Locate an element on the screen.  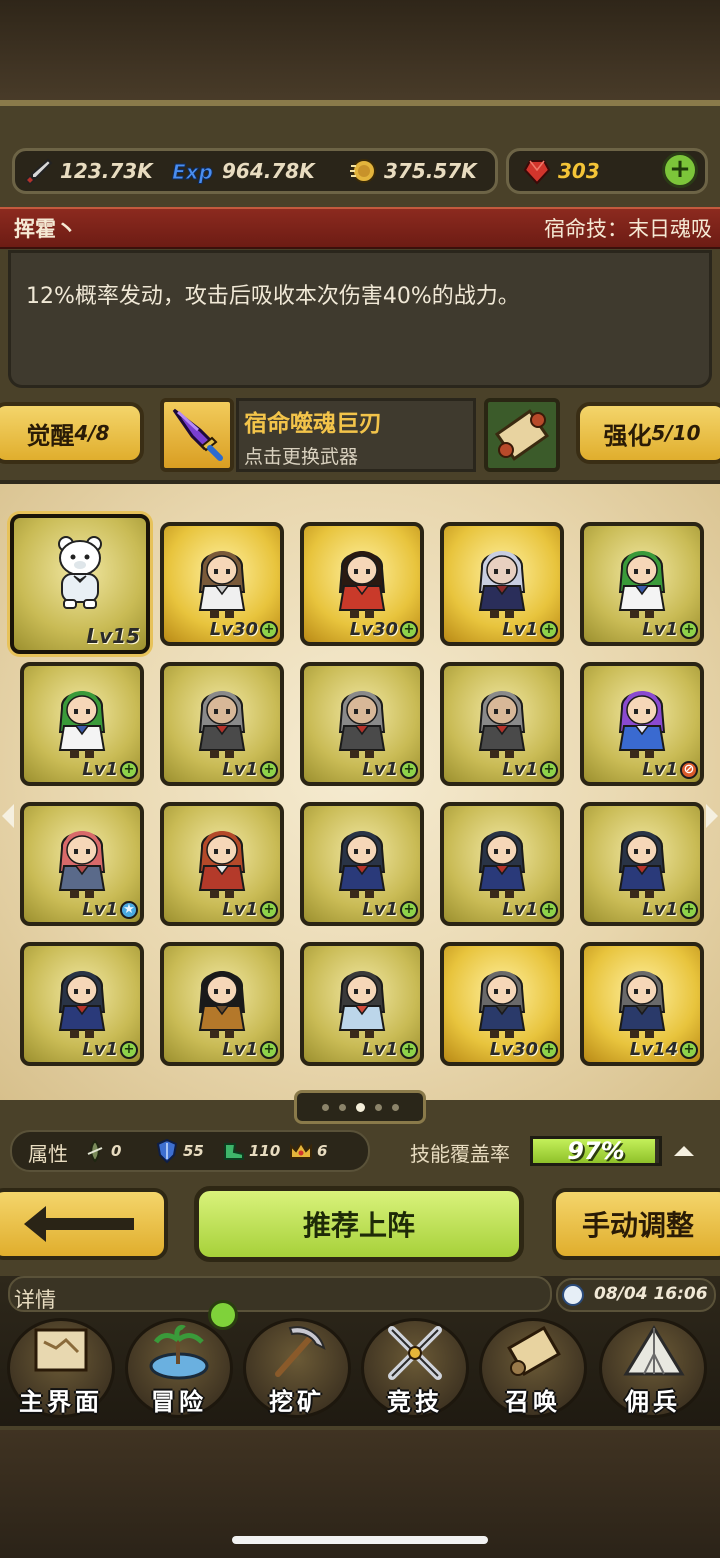
coverage-label: 技能覆盖率 is located at coordinates (460, 1154).